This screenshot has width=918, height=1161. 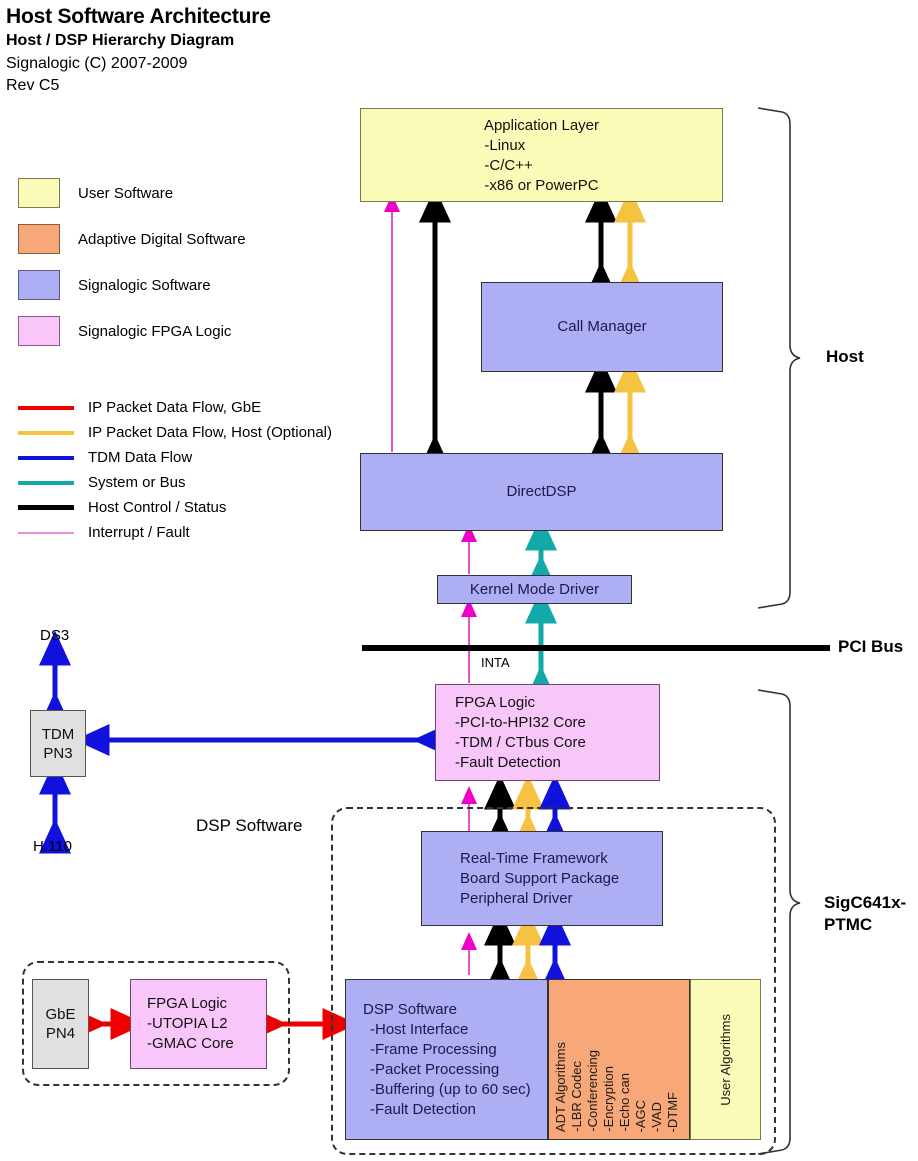 What do you see at coordinates (187, 1003) in the screenshot?
I see `fpga-gbe-title: FPGA Logic` at bounding box center [187, 1003].